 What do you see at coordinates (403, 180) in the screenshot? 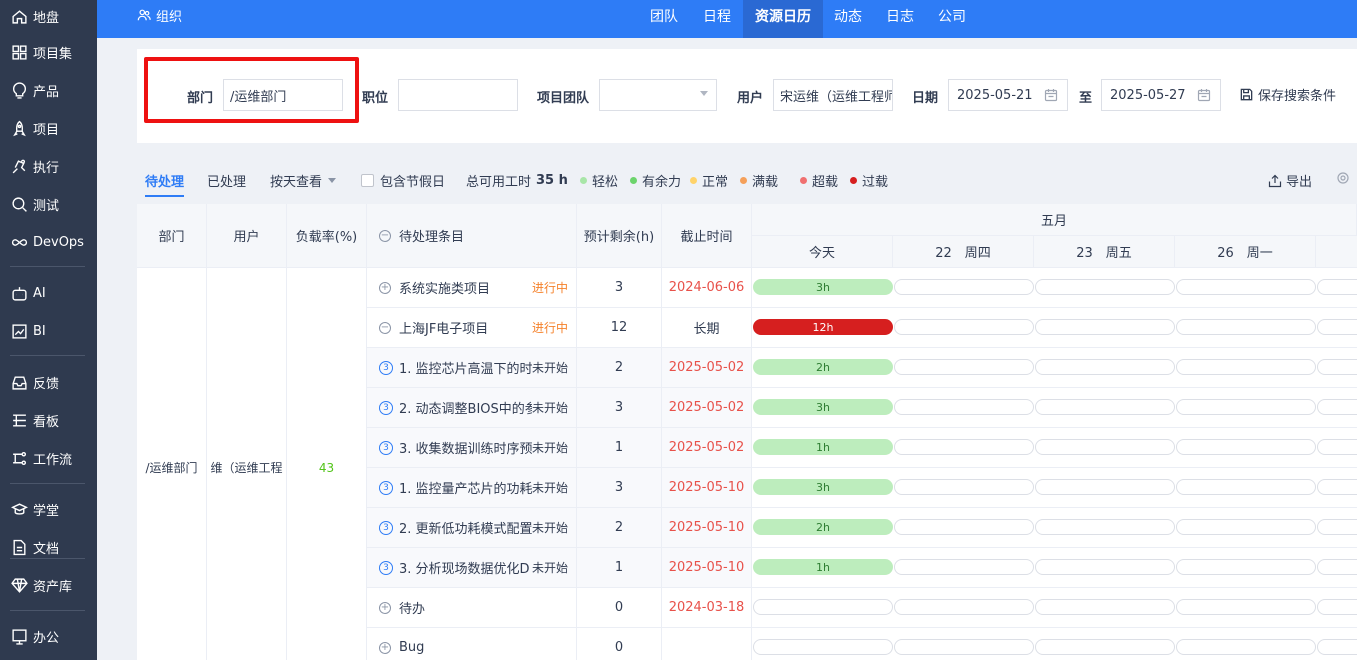
I see `holiday-checkbox: 包含节假日` at bounding box center [403, 180].